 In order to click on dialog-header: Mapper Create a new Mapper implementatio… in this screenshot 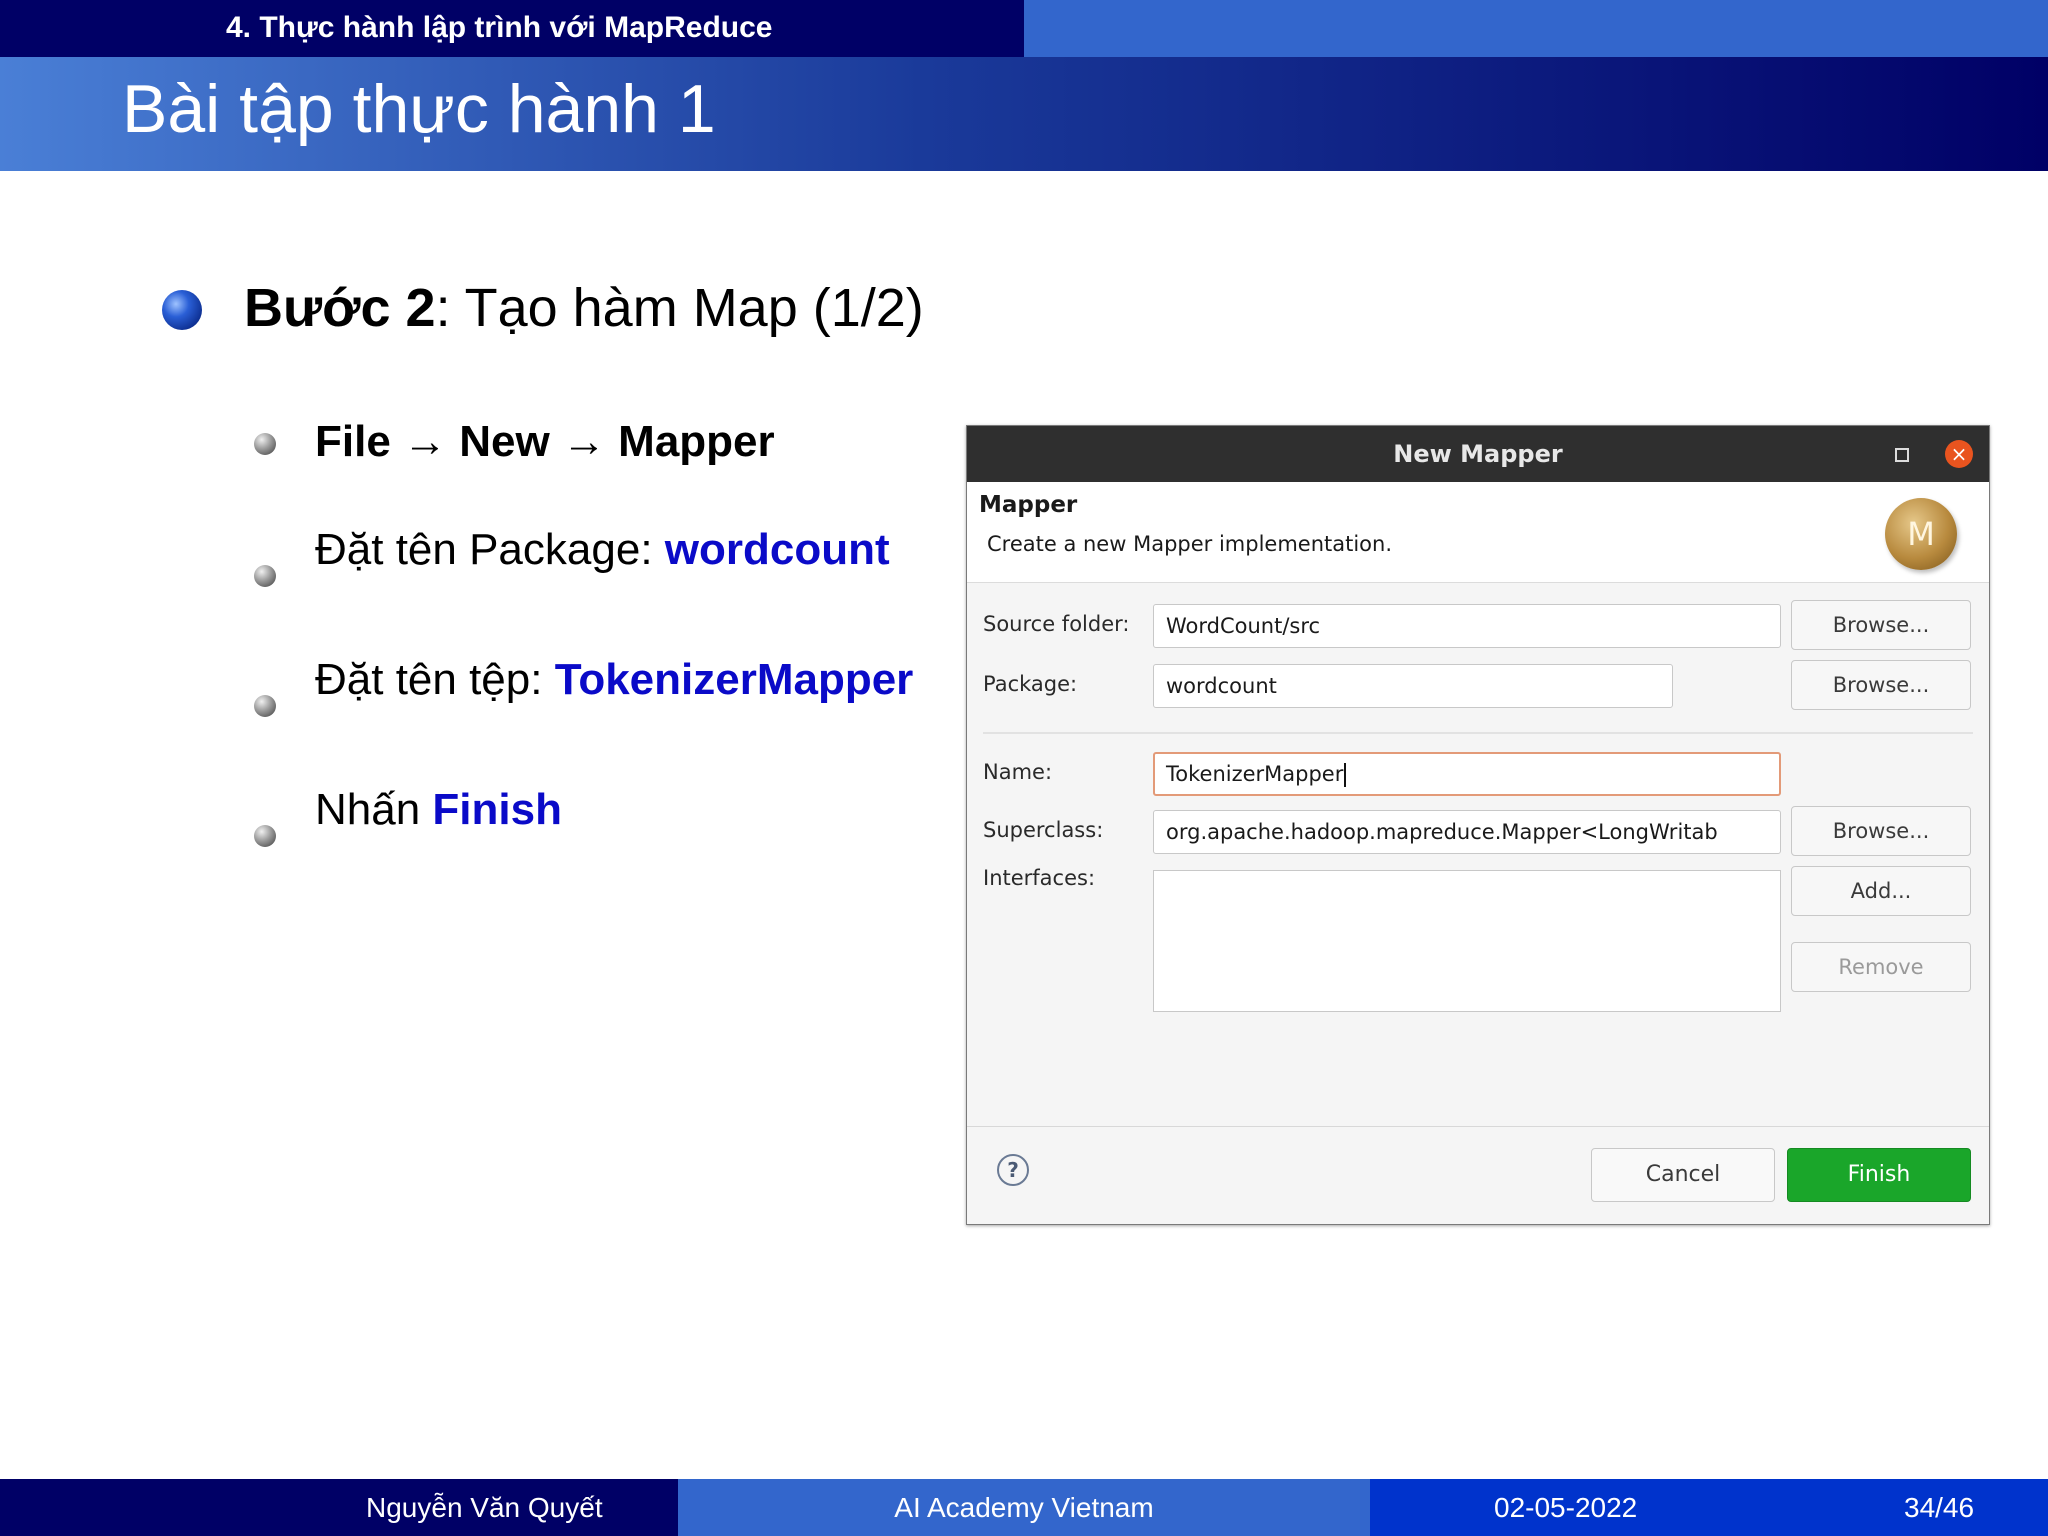, I will do `click(1478, 532)`.